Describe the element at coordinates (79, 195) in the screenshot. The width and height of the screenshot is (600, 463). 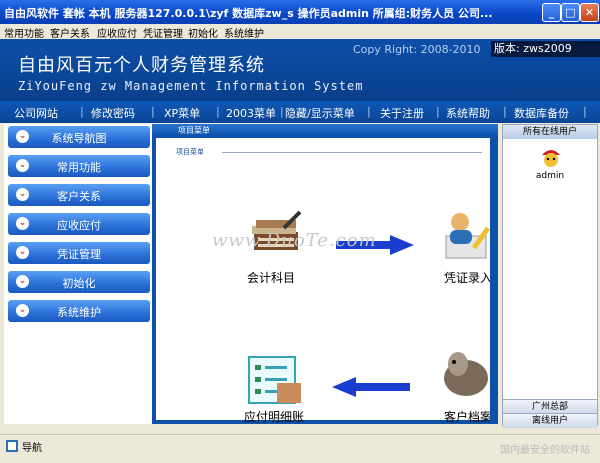
I see `left-nav-customer: ⌄ 客户关系` at that location.